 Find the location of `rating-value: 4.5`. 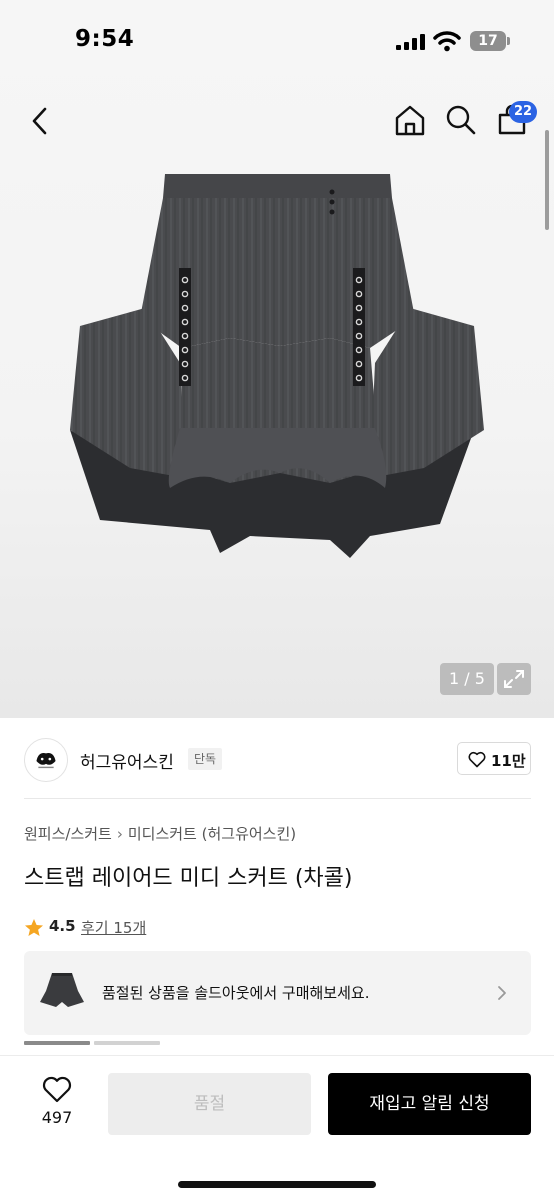

rating-value: 4.5 is located at coordinates (62, 926).